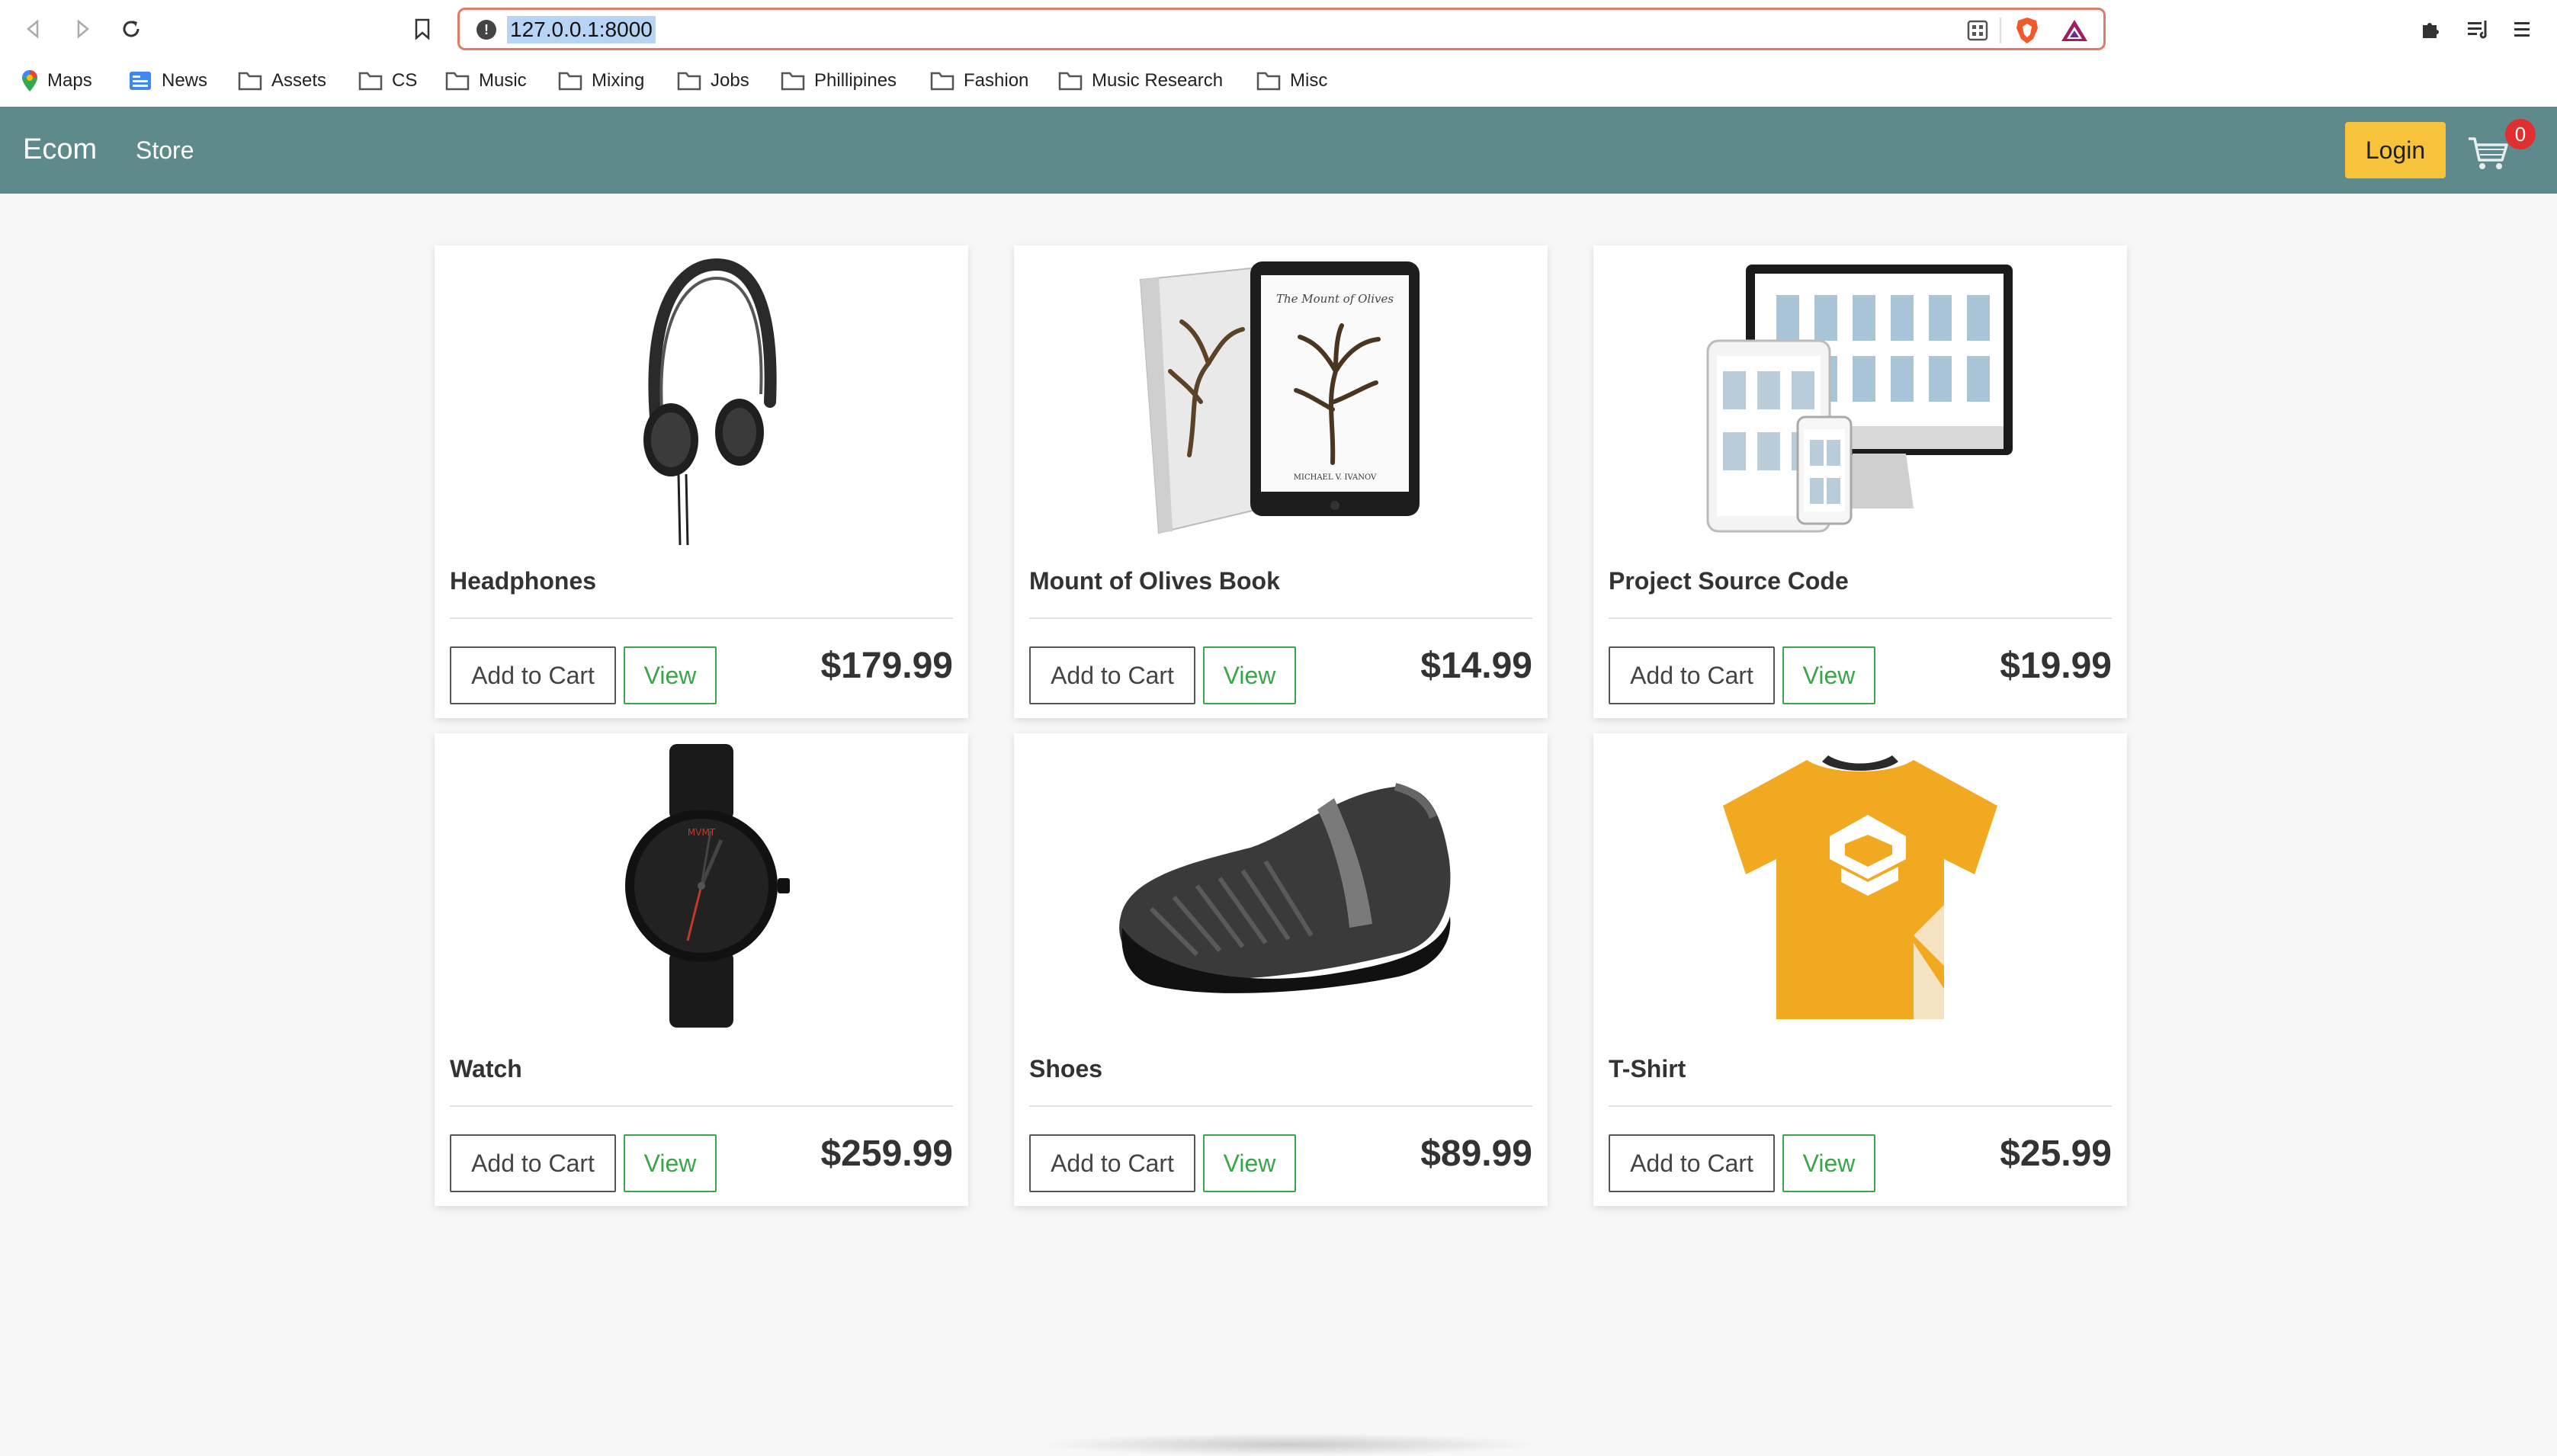 This screenshot has height=1456, width=2557. What do you see at coordinates (1281, 397) in the screenshot?
I see `product-image: The Mount of Olives MICHAEL V. IVANOV` at bounding box center [1281, 397].